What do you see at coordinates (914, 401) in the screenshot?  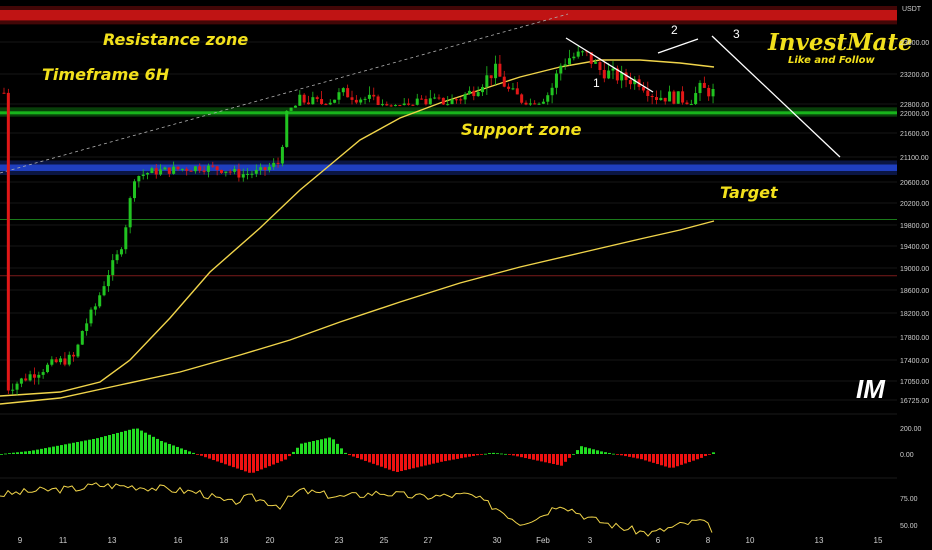 I see `price-tick-label: 16725.00` at bounding box center [914, 401].